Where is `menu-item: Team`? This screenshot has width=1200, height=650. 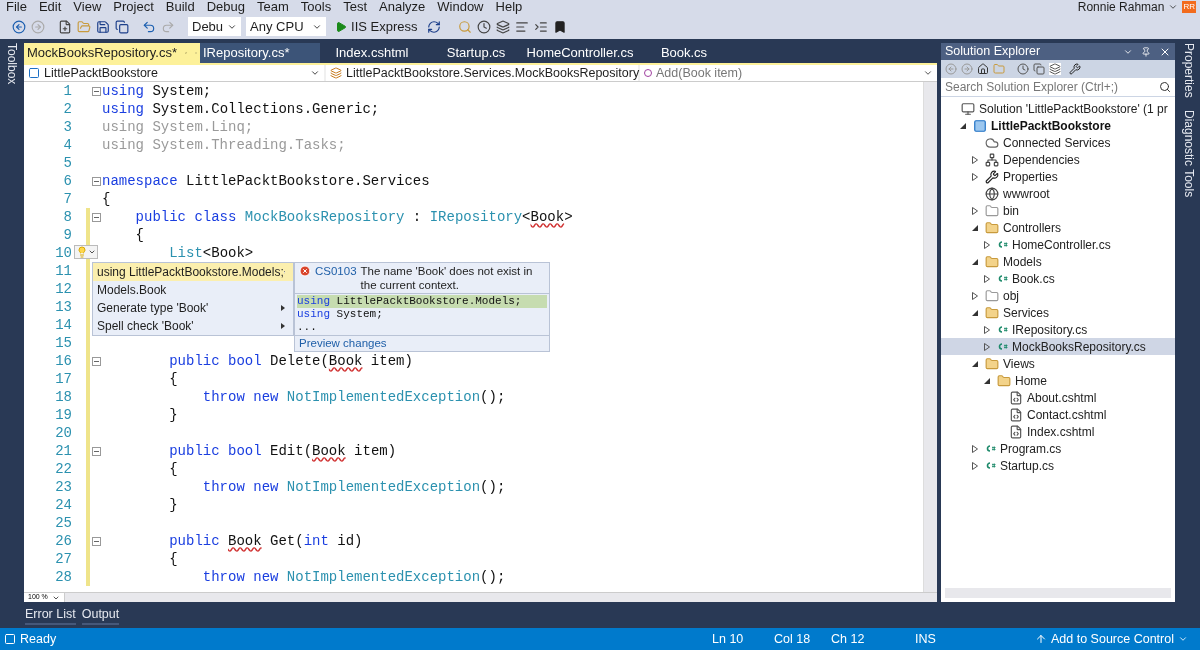
menu-item: Team is located at coordinates (273, 7).